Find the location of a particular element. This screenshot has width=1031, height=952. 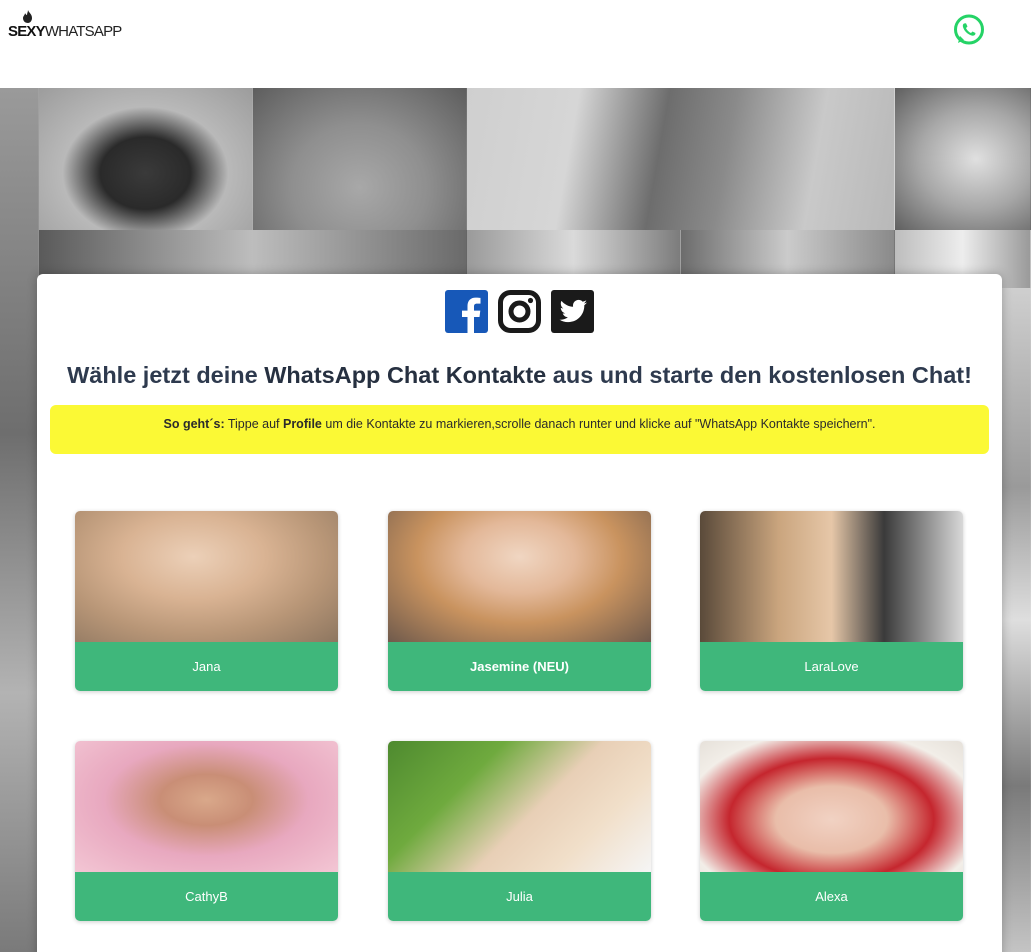

profile-name: Julia is located at coordinates (519, 896).